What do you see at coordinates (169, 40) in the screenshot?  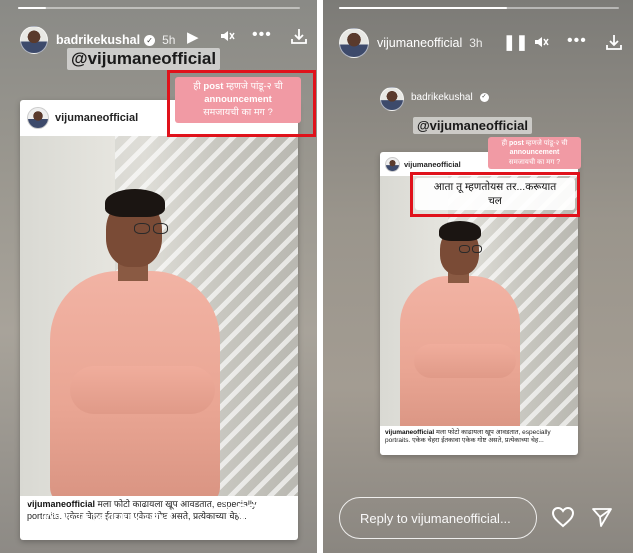 I see `story-time: 5h` at bounding box center [169, 40].